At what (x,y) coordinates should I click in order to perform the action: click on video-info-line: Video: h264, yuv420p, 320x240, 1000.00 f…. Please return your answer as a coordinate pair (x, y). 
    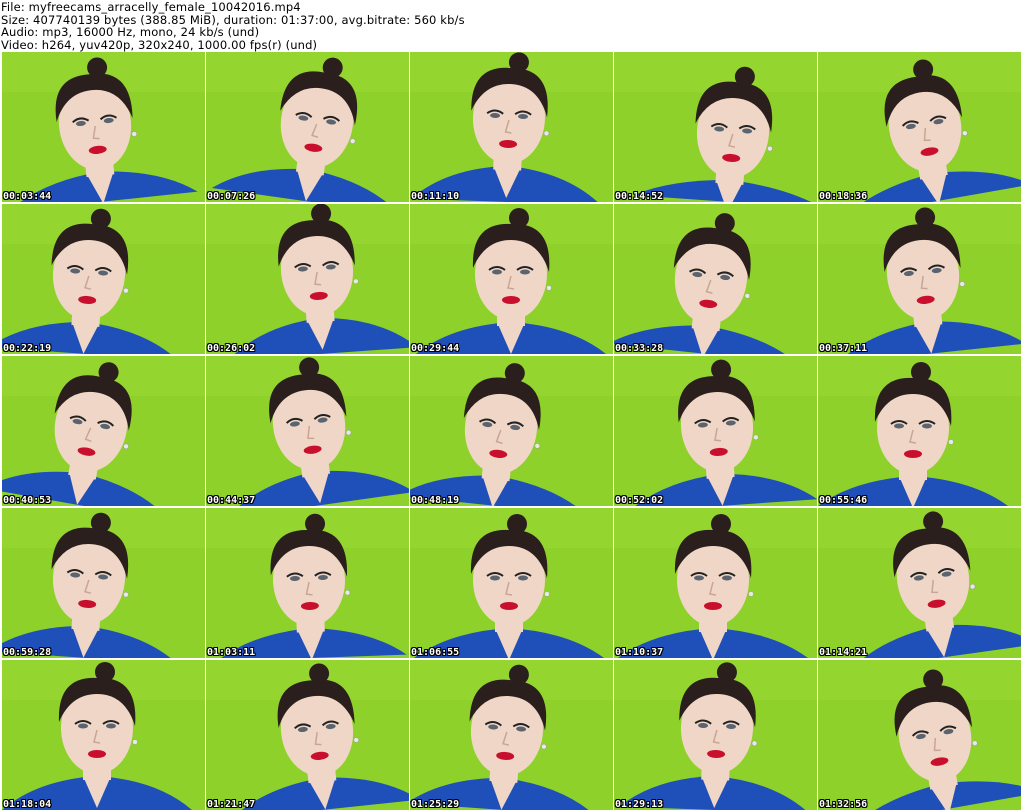
    Looking at the image, I should click on (159, 44).